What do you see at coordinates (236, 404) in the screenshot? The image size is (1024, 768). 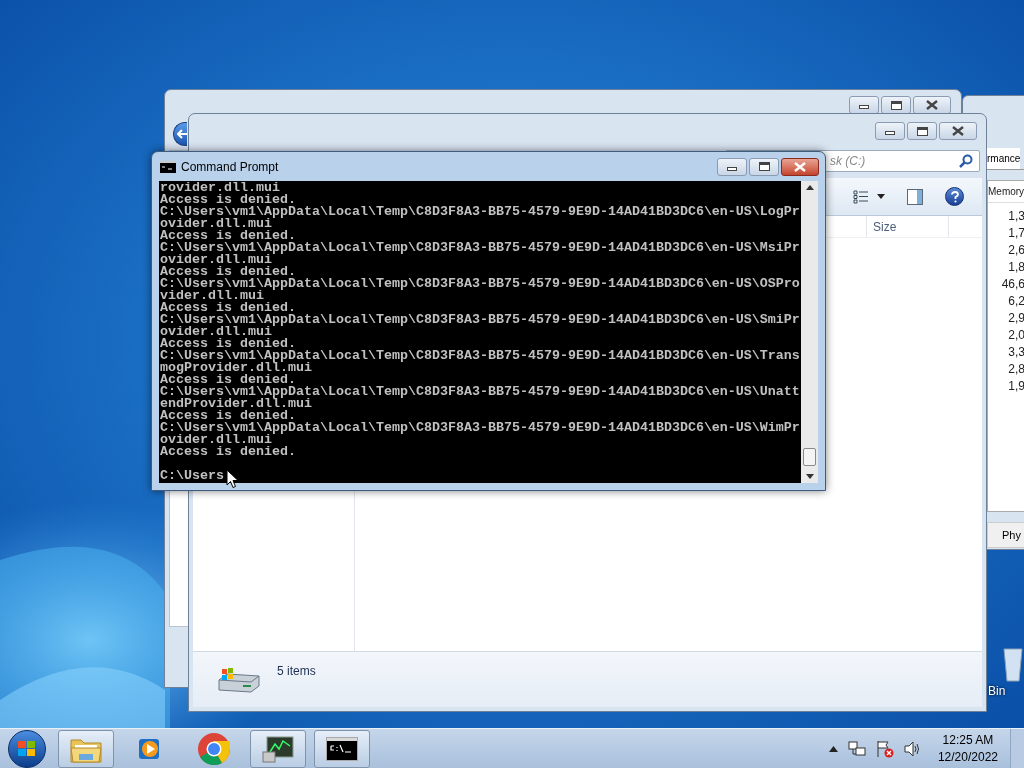 I see `console-line: endProvider.dll.mui` at bounding box center [236, 404].